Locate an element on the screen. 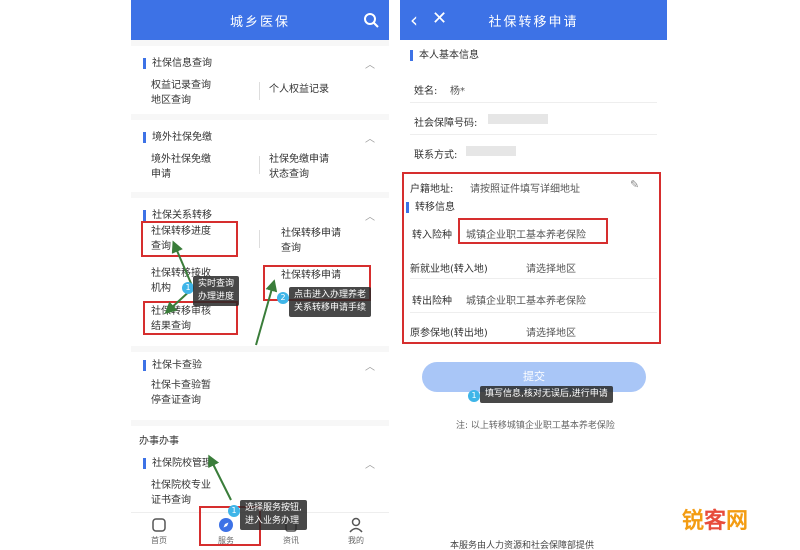  watermark-char: 锐 is located at coordinates (693, 521).